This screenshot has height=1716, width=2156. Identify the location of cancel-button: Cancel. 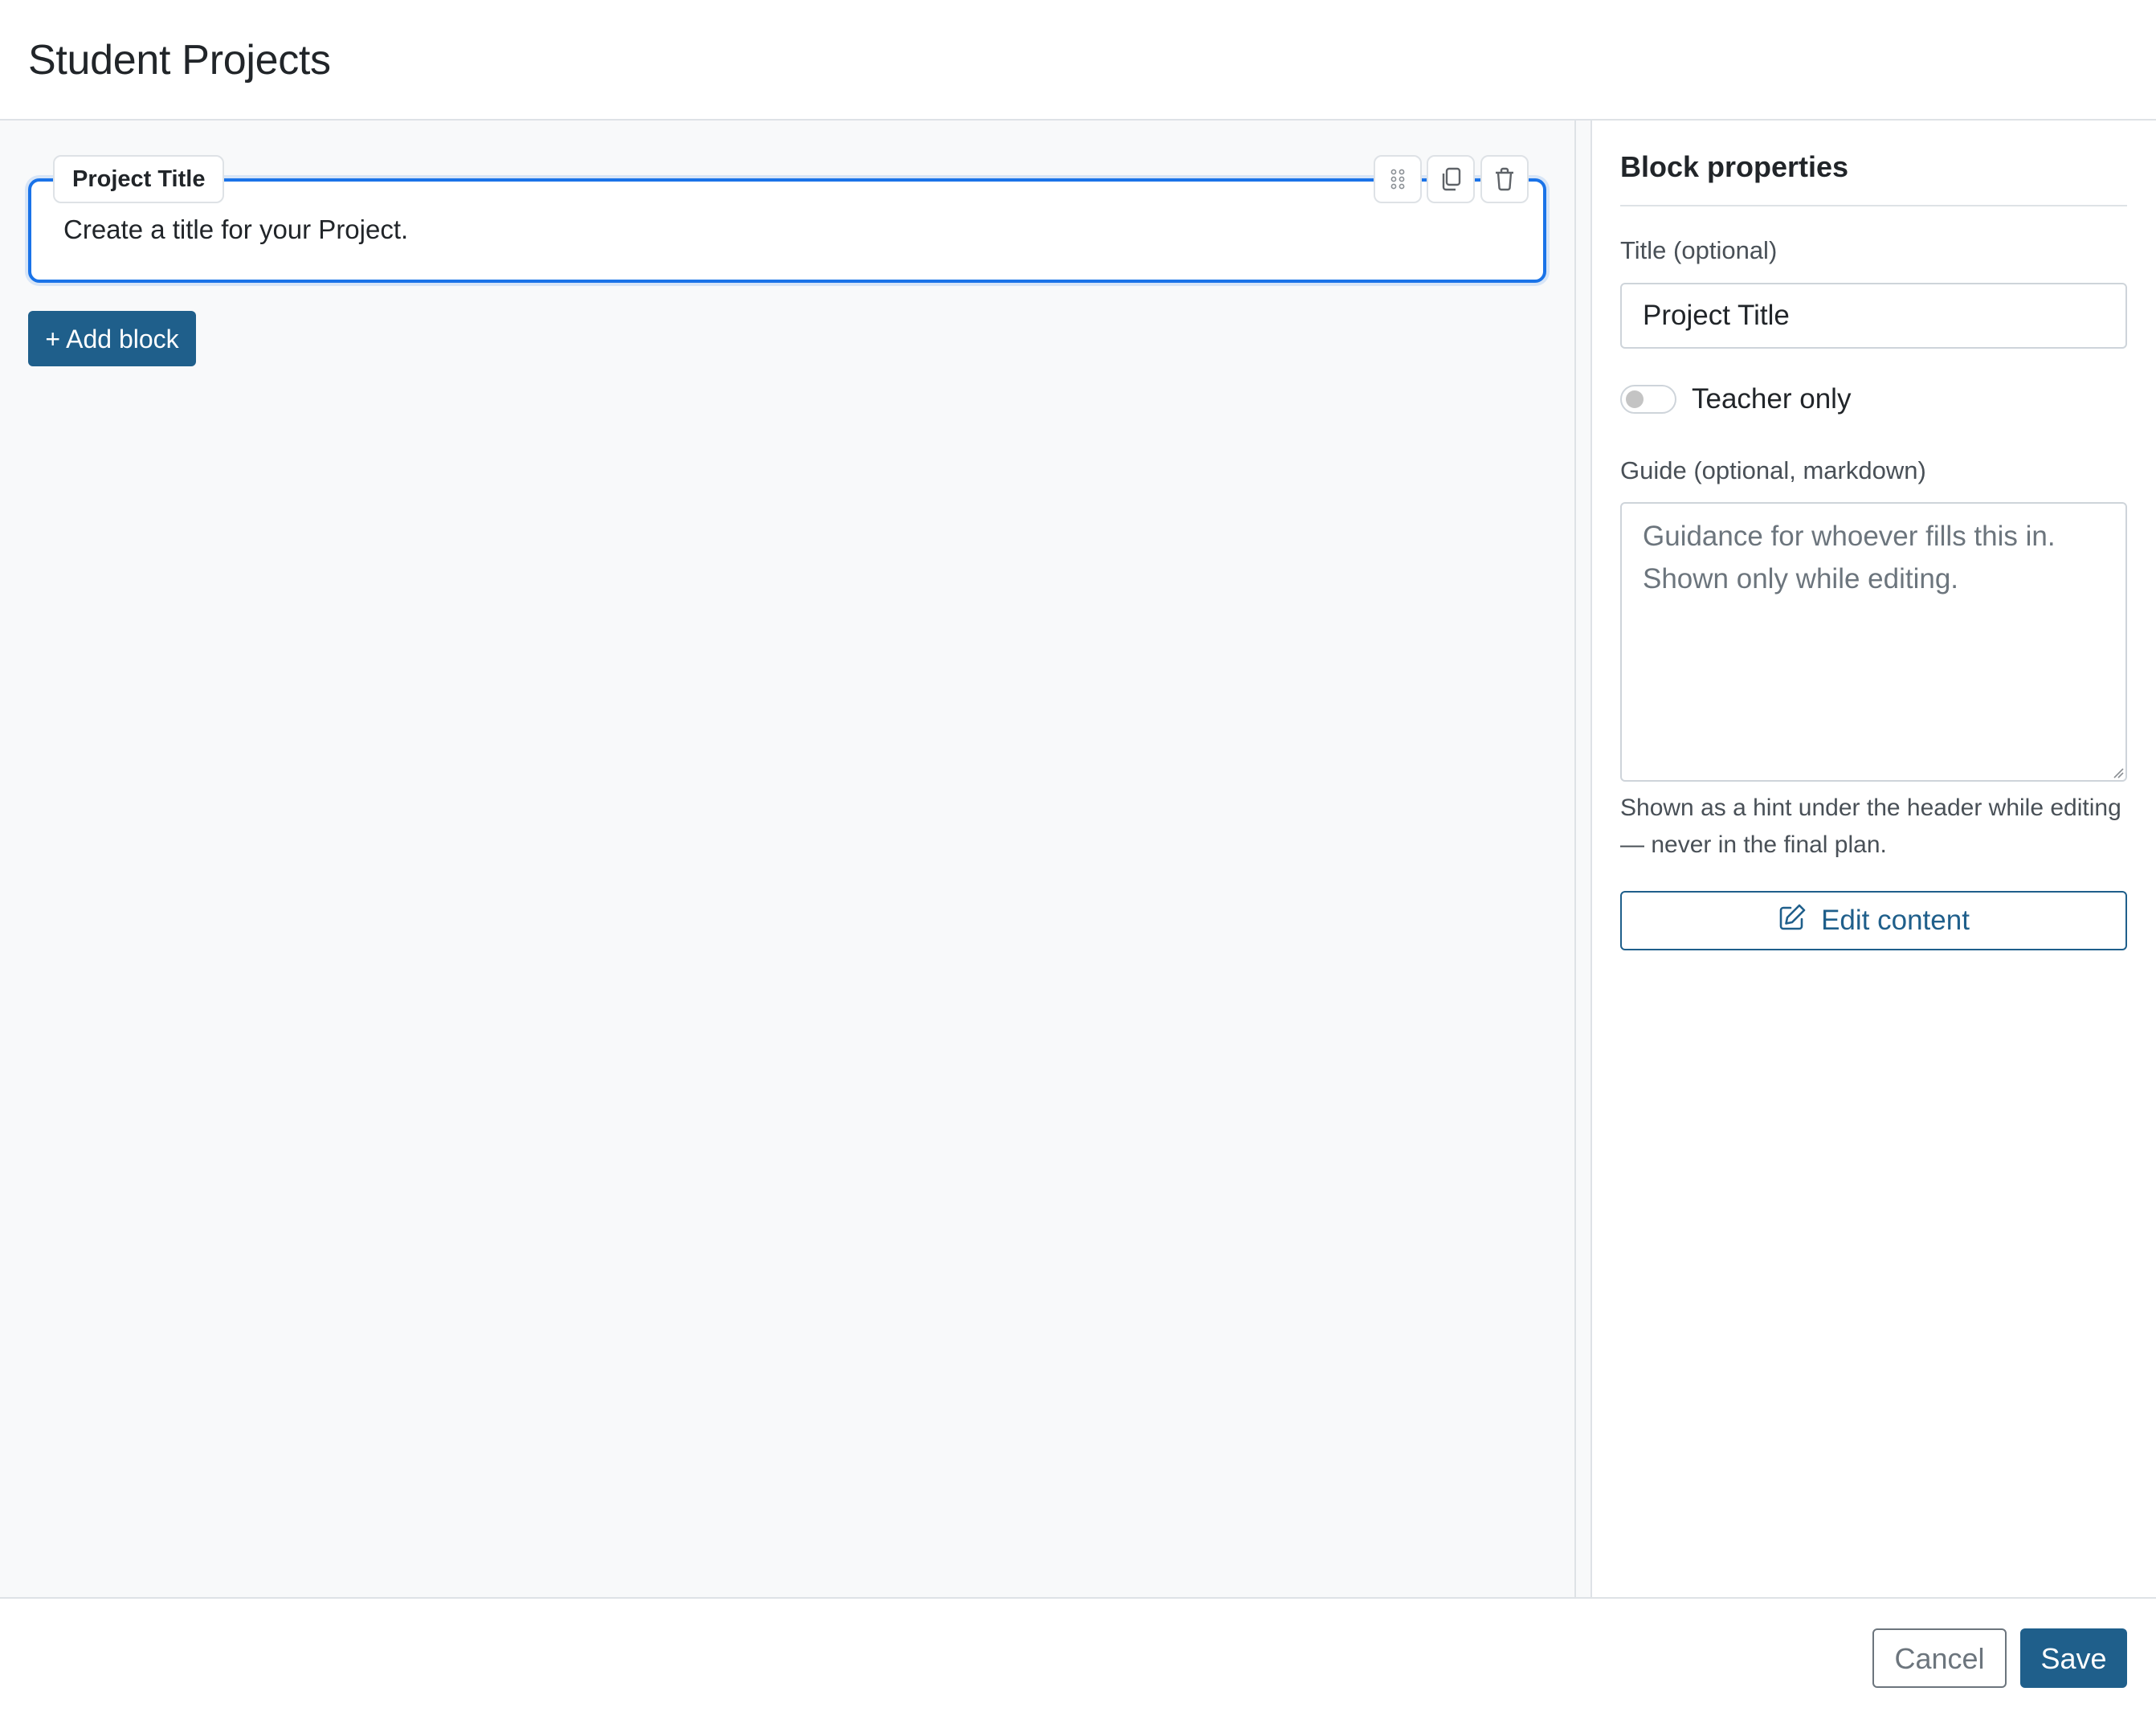
(1940, 1658).